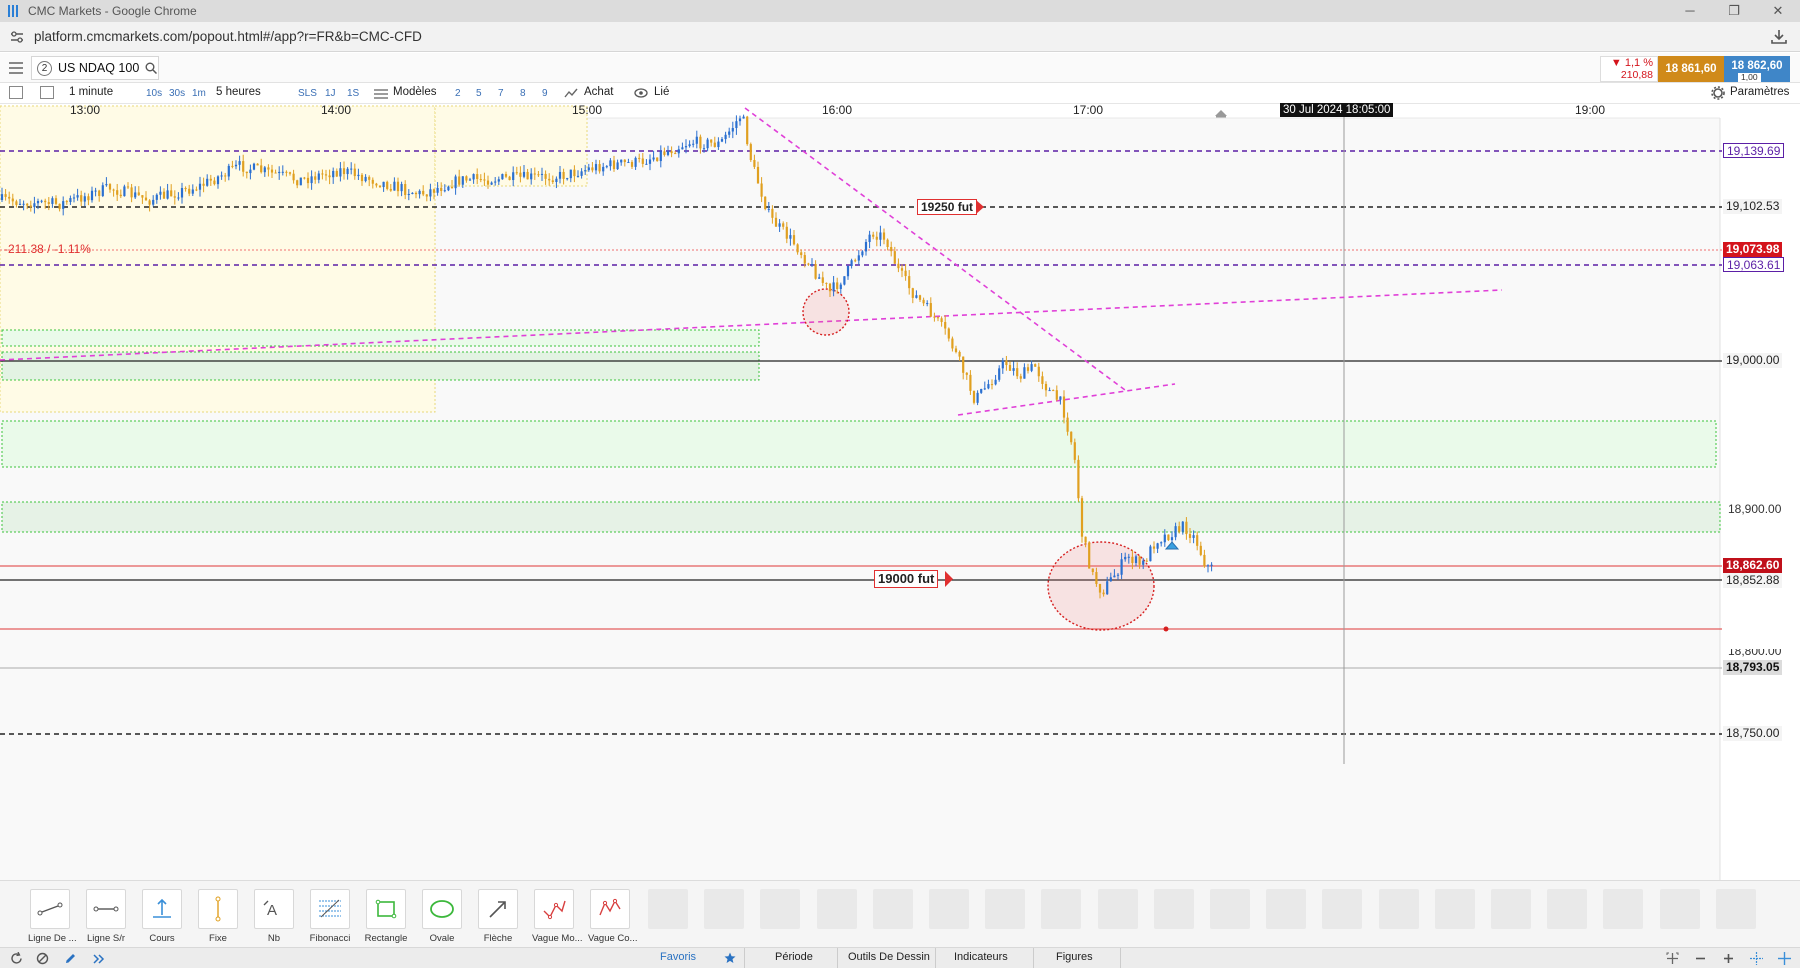  Describe the element at coordinates (641, 93) in the screenshot. I see `link-icon` at that location.